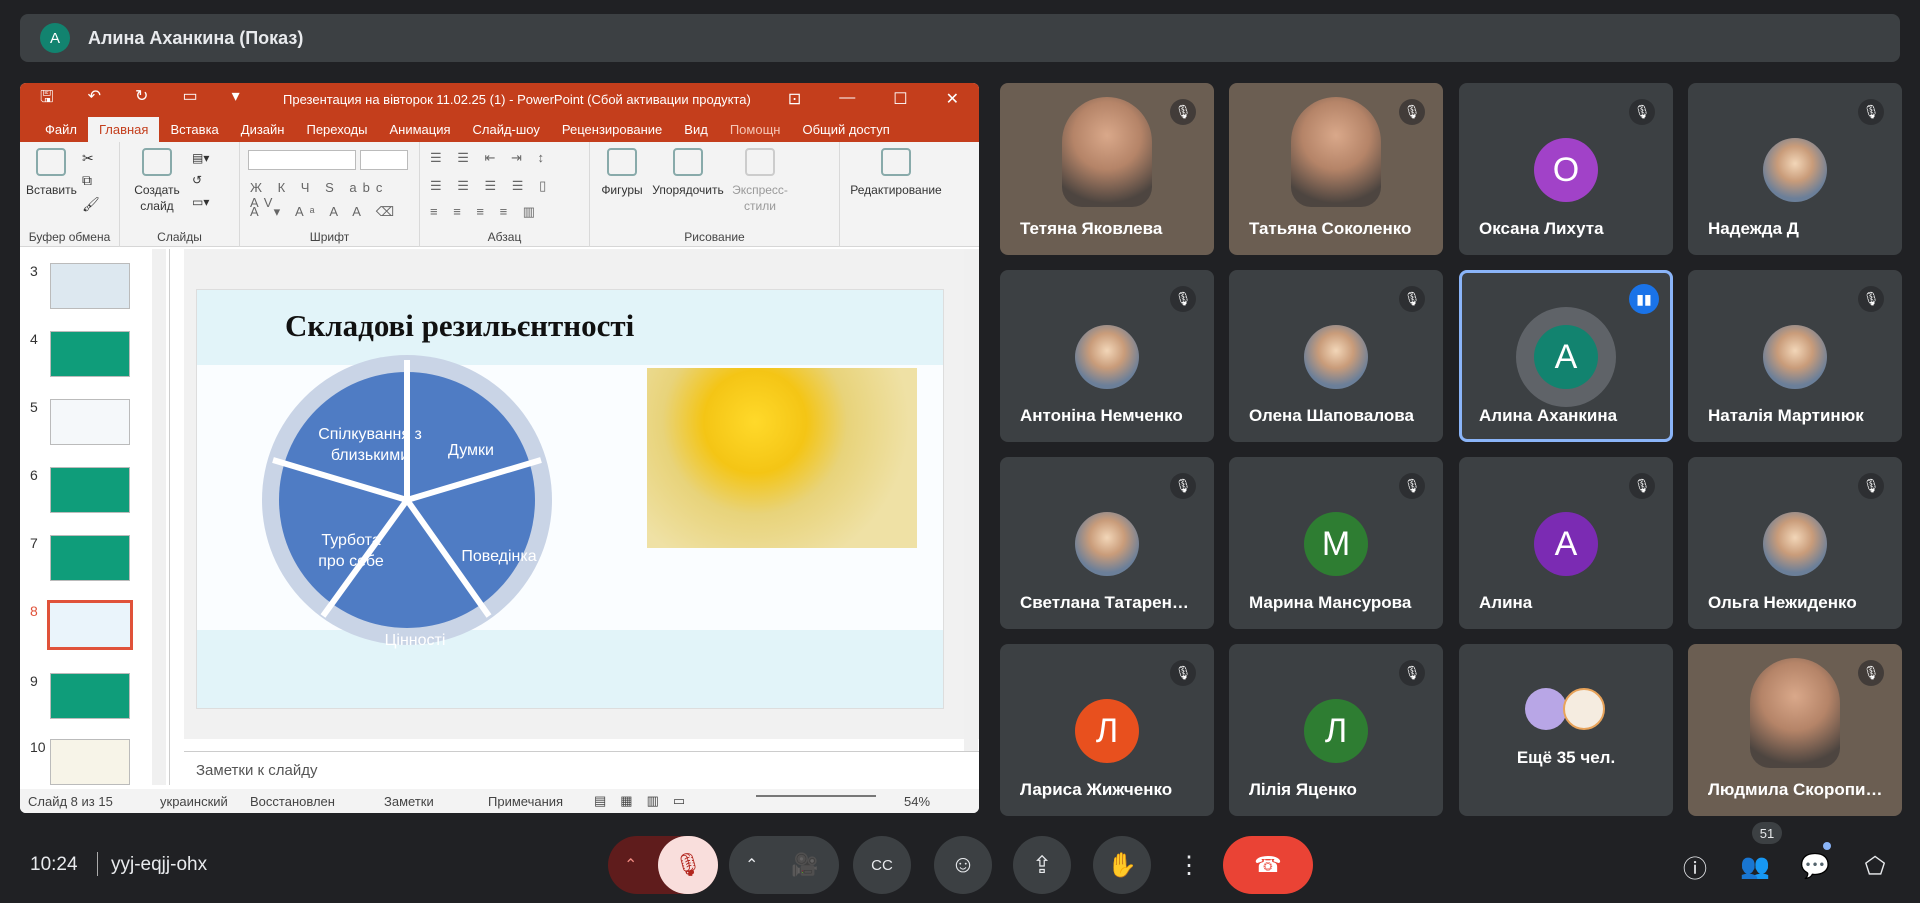 The height and width of the screenshot is (903, 1920). I want to click on tab-insert: Вставка, so click(194, 132).